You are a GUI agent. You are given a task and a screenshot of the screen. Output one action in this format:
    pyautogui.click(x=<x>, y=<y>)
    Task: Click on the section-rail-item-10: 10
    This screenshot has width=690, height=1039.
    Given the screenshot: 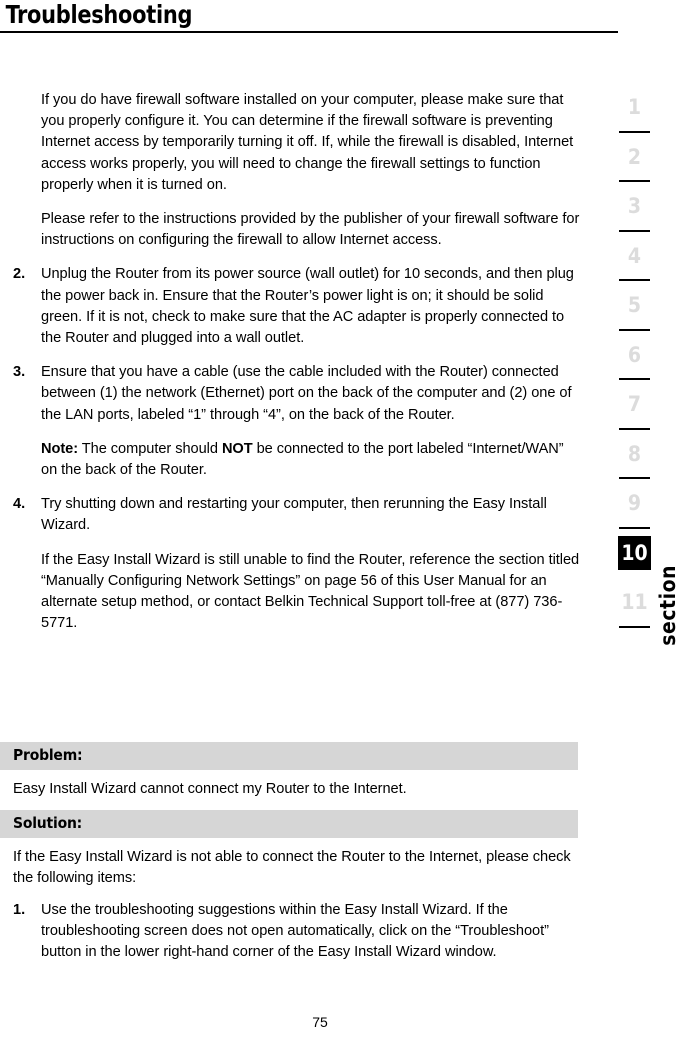 What is the action you would take?
    pyautogui.click(x=634, y=560)
    